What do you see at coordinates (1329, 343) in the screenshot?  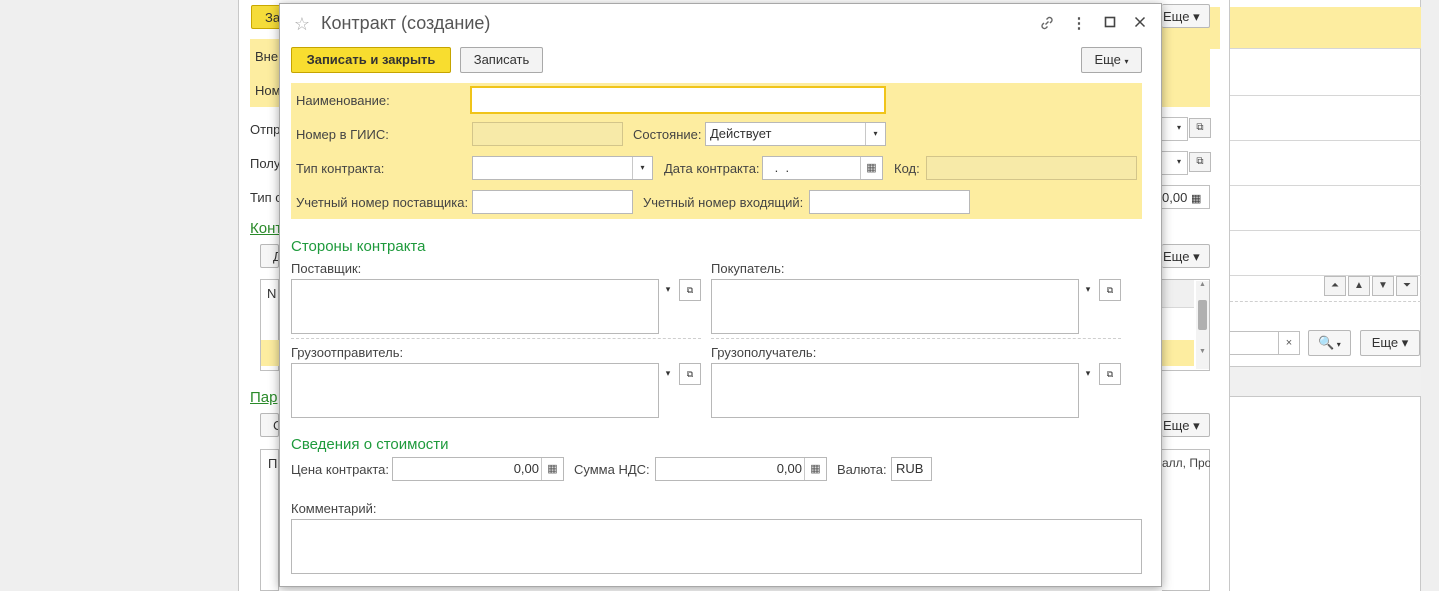 I see `search-icon: 🔍 ▾` at bounding box center [1329, 343].